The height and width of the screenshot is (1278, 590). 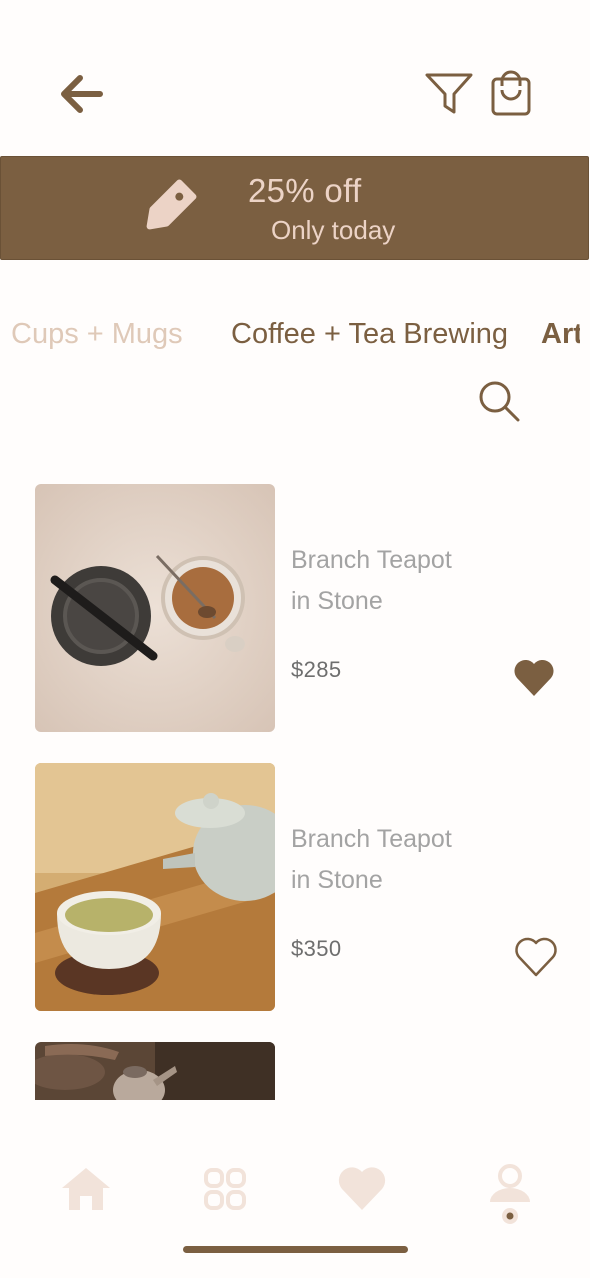 I want to click on product-image-teapot-cup, so click(x=155, y=887).